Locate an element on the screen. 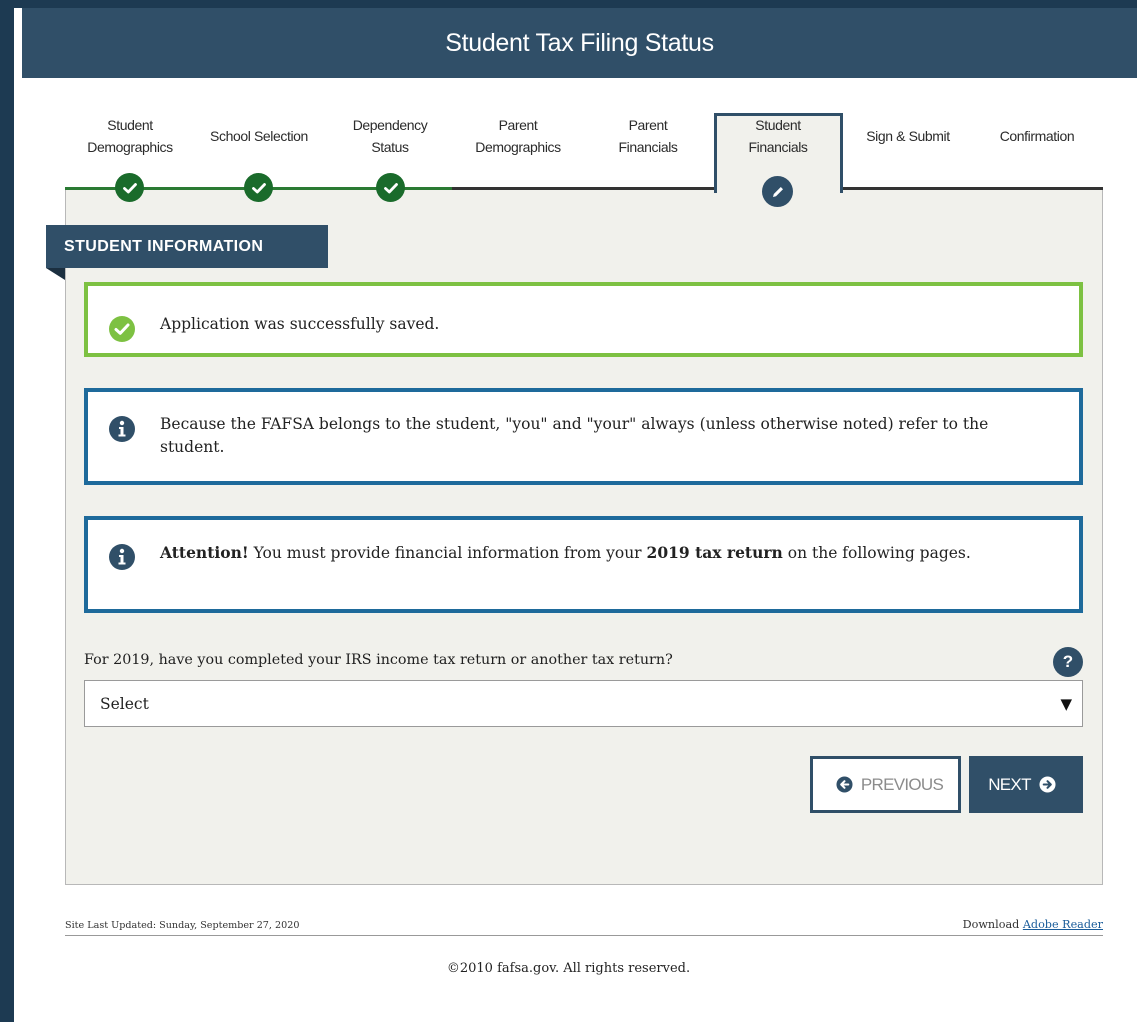 Image resolution: width=1137 pixels, height=1022 pixels. step-parent-financials: Parent Financials is located at coordinates (648, 136).